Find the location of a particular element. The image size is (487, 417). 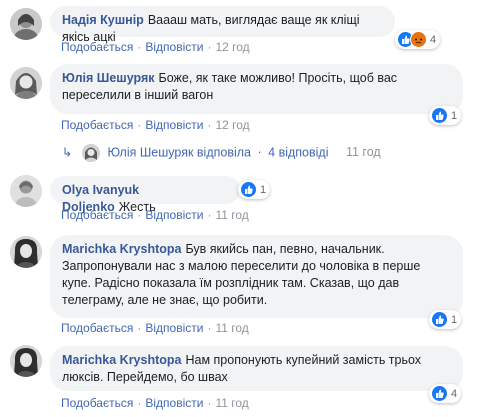

comment-text-line: Був якийсь пан, певно, начальник. is located at coordinates (285, 249).